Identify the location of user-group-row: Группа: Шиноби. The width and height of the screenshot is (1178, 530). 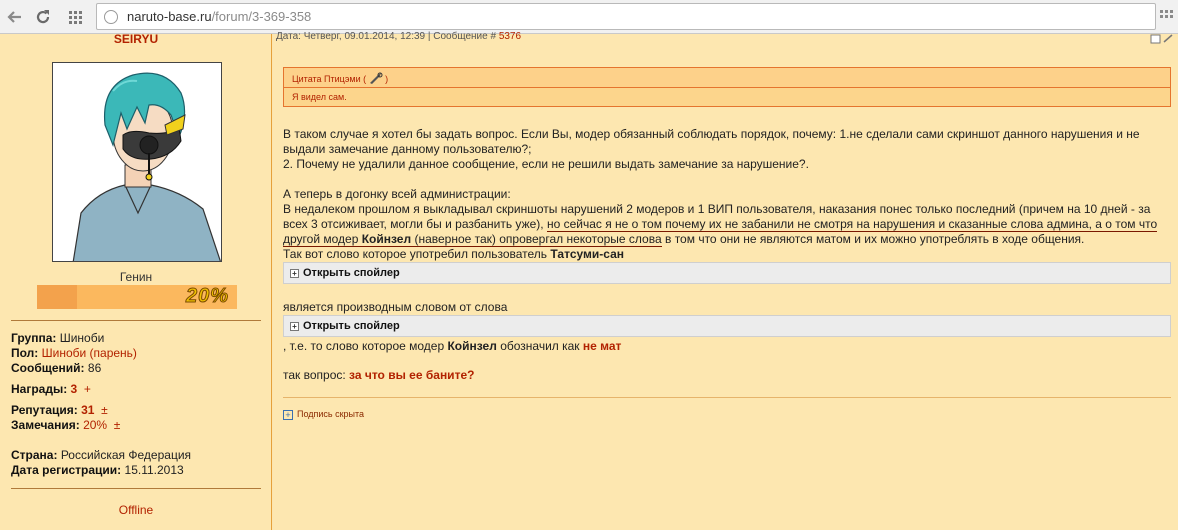
(58, 338).